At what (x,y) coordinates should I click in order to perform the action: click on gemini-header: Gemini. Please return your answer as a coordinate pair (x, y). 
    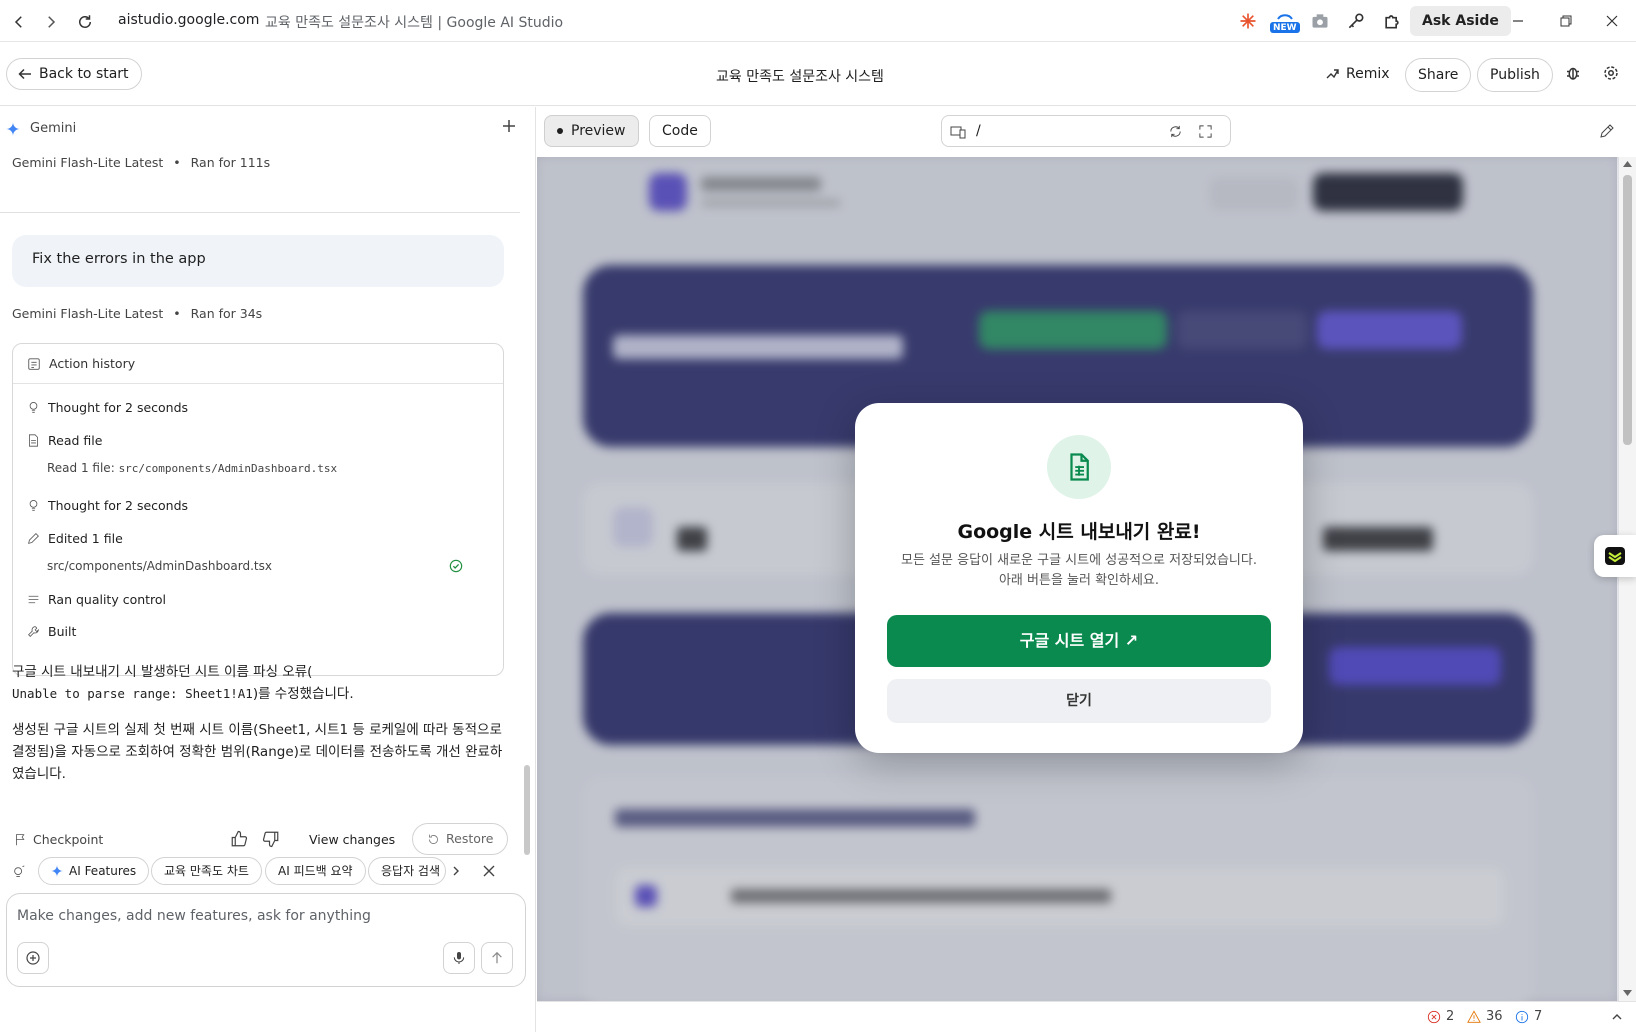
    Looking at the image, I should click on (41, 128).